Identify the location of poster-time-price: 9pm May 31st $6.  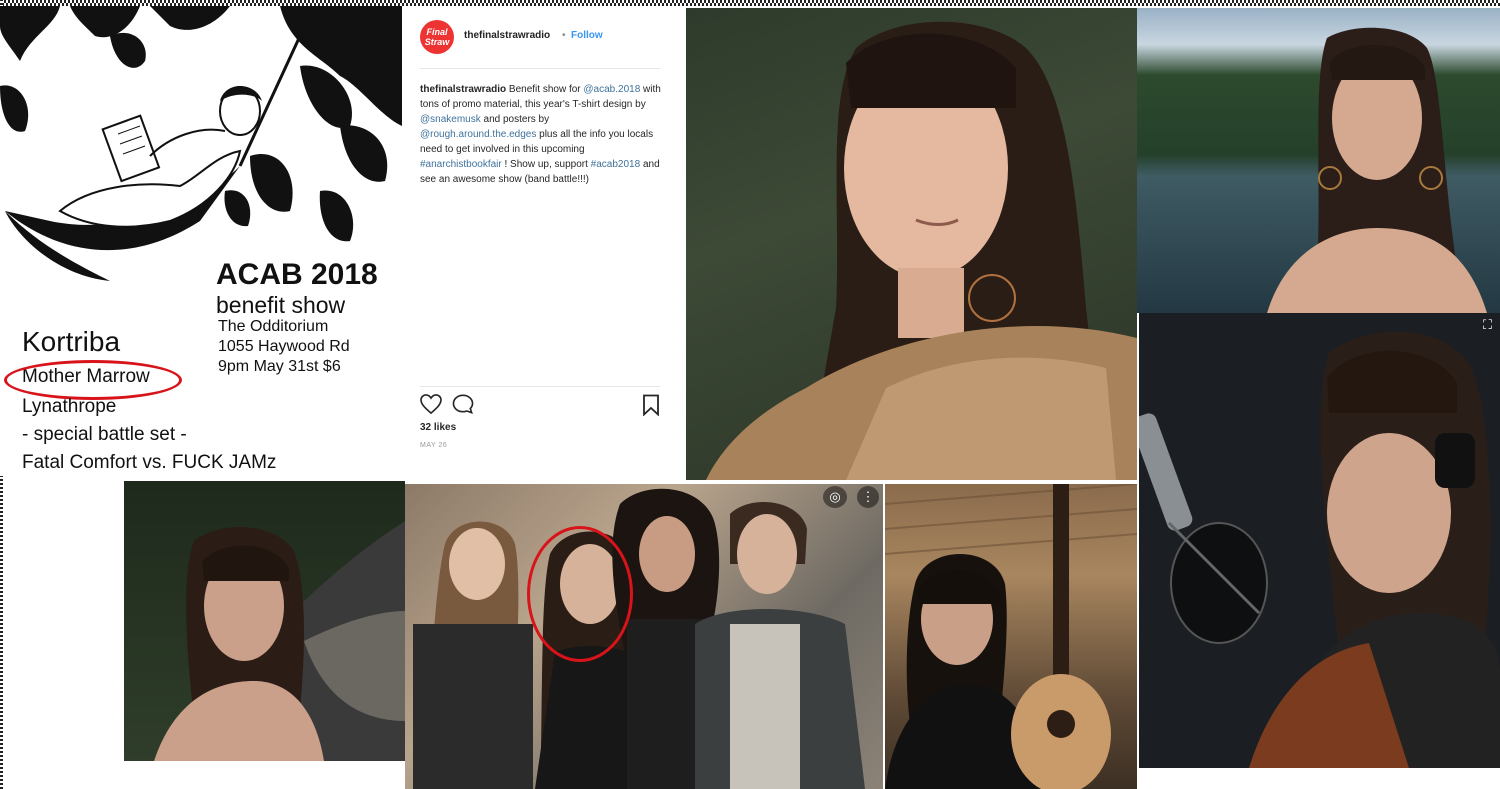
(279, 366).